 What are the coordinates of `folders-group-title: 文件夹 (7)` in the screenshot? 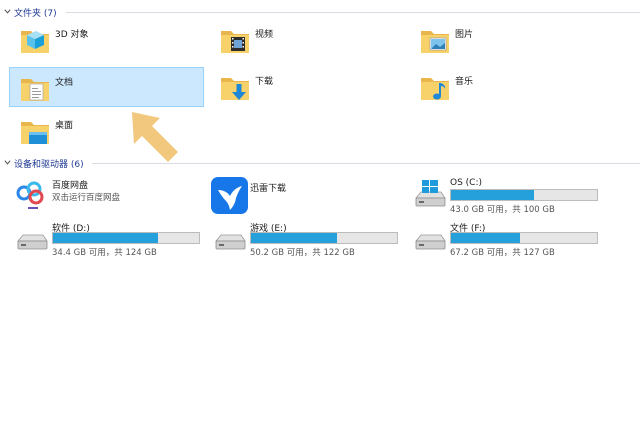 It's located at (35, 14).